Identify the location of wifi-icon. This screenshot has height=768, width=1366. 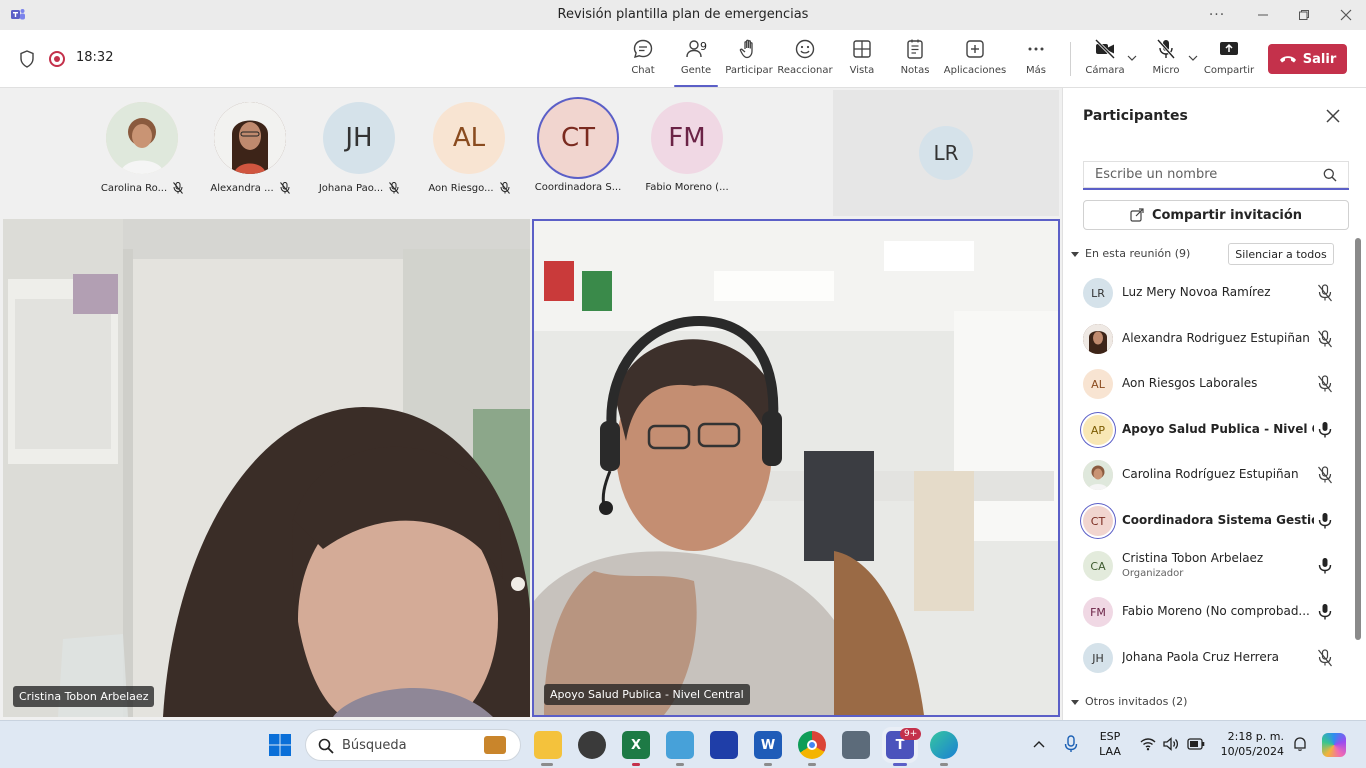
(1148, 744).